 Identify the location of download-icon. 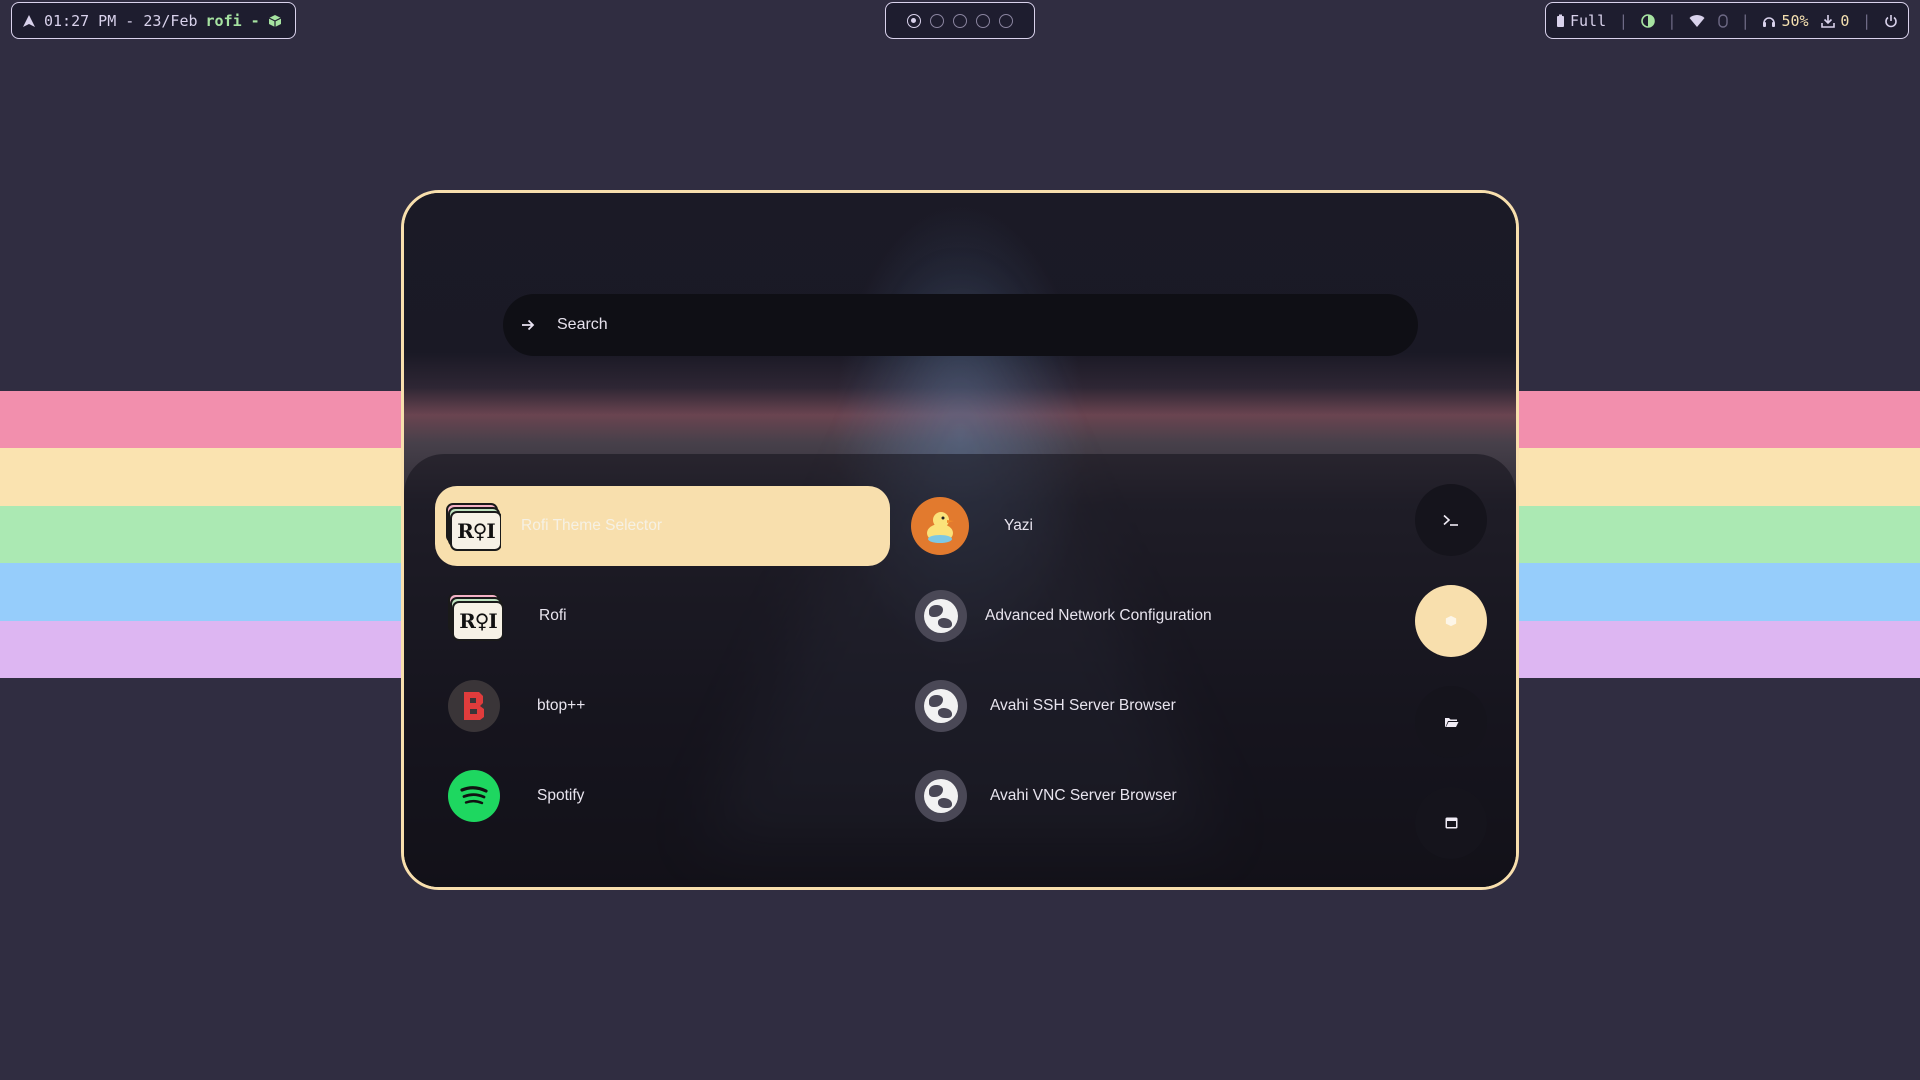
(1828, 21).